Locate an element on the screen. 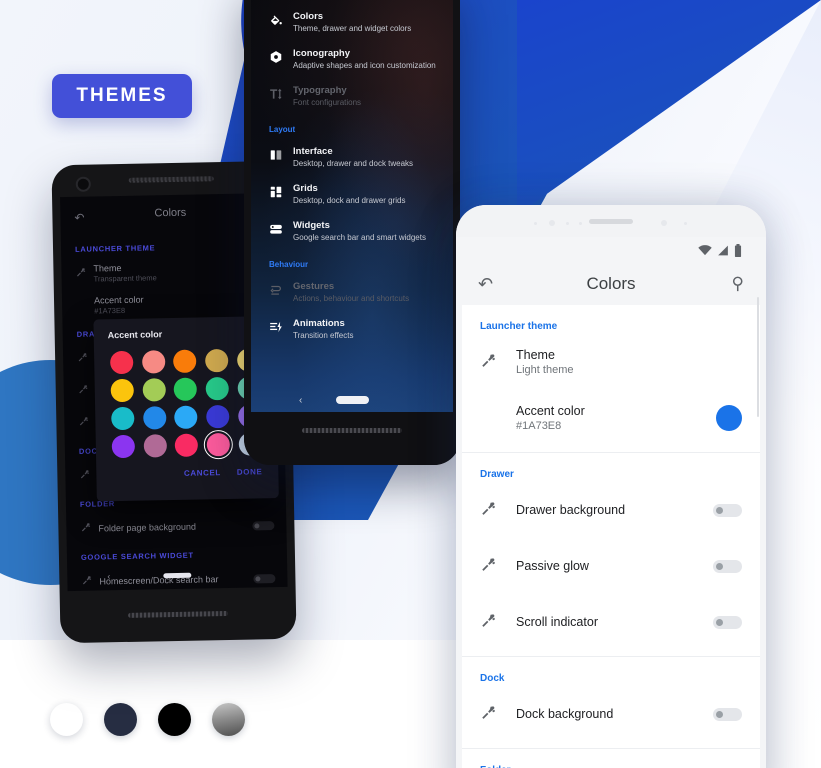 The height and width of the screenshot is (768, 821). right-row-text: Theme Light theme is located at coordinates (629, 362).